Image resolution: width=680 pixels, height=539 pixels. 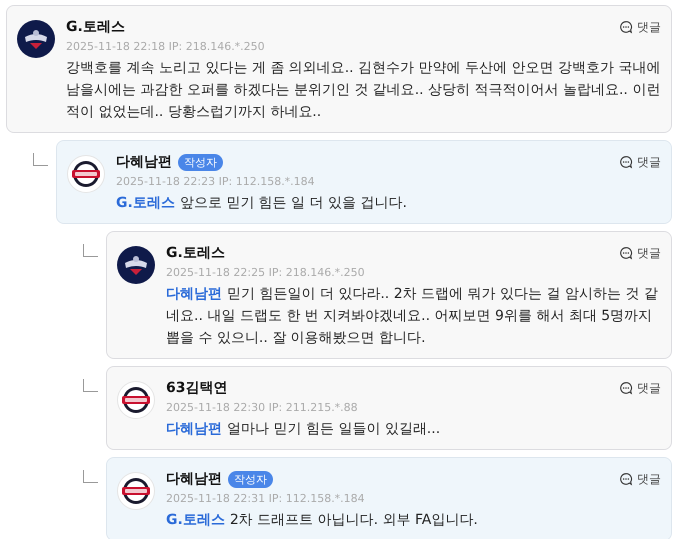 What do you see at coordinates (166, 46) in the screenshot?
I see `comment-meta: 2025-11-18 22:18 IP: 218.146.*.250` at bounding box center [166, 46].